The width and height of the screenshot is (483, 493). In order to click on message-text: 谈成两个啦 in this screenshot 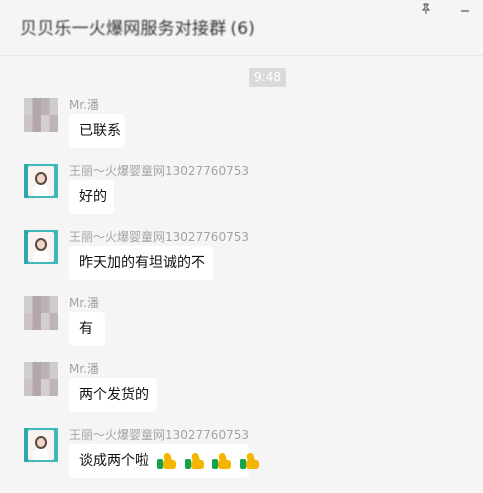, I will do `click(114, 461)`.